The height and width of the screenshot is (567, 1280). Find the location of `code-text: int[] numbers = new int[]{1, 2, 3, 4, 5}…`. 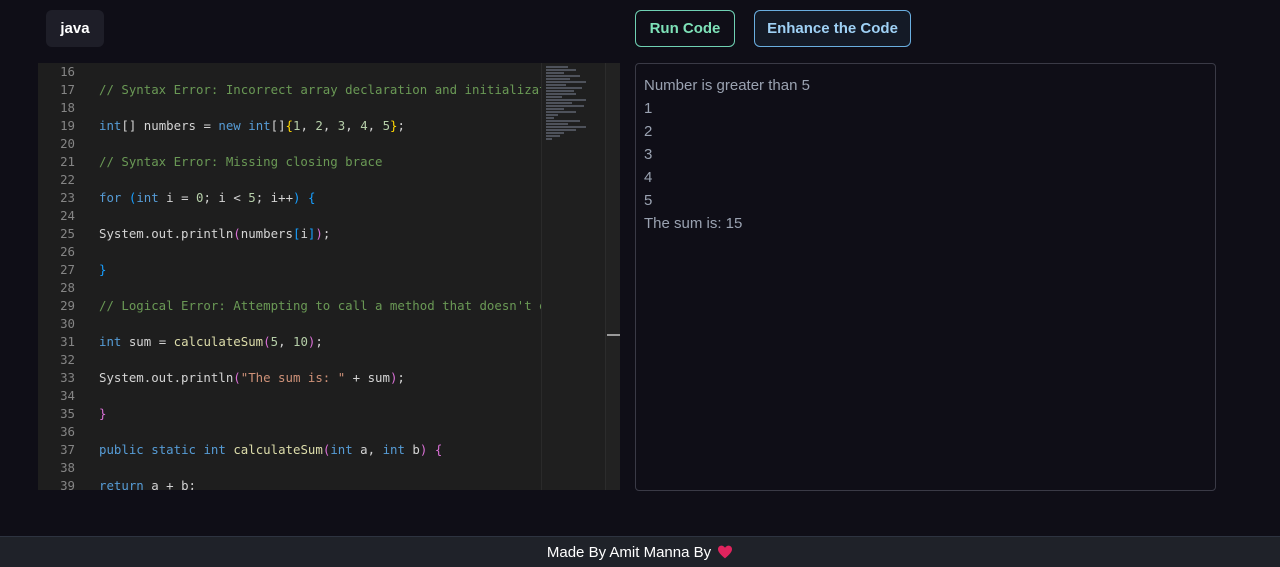

code-text: int[] numbers = new int[]{1, 2, 3, 4, 5}… is located at coordinates (252, 125).